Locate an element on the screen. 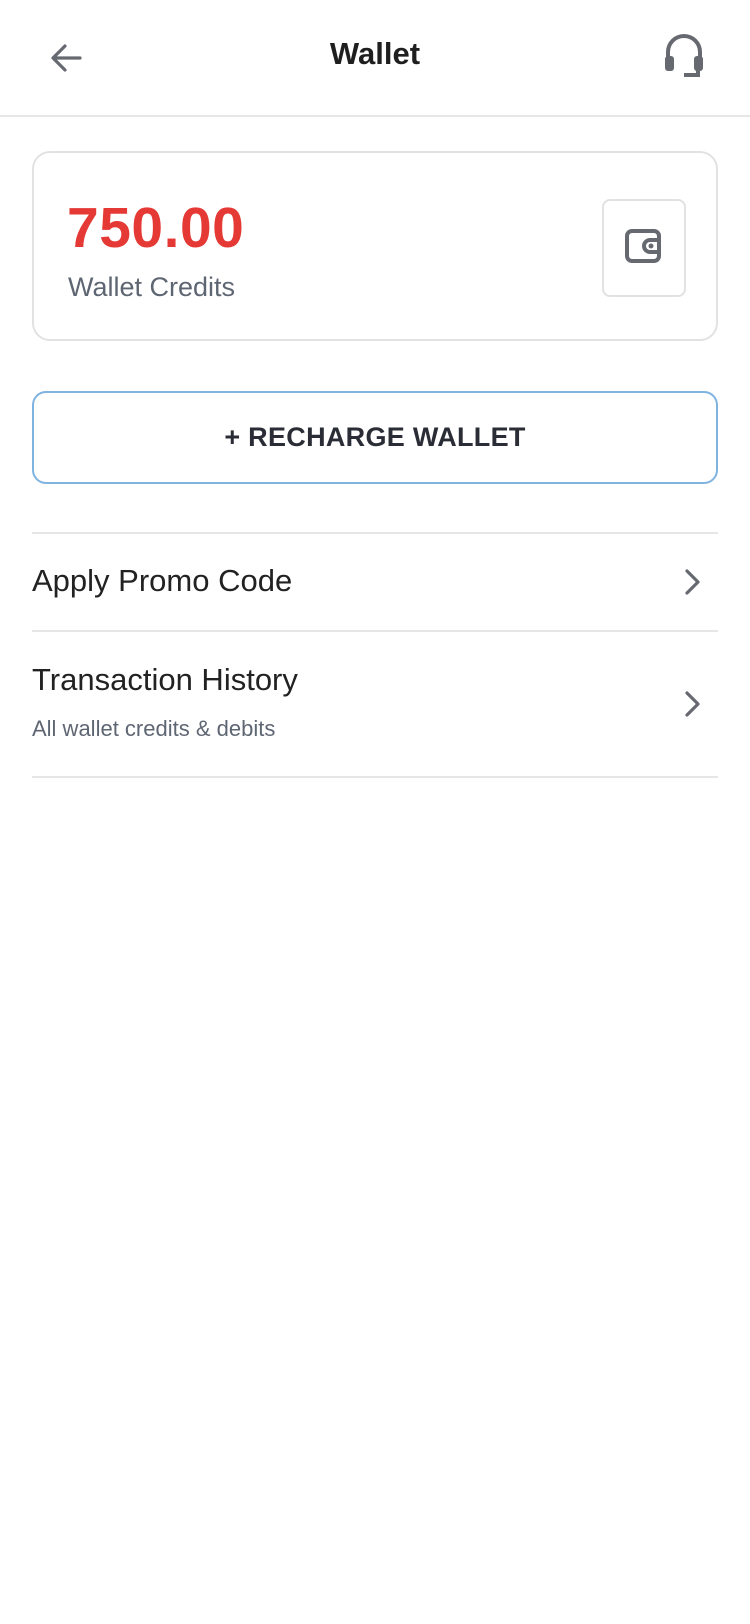  list-item-title: Transaction History is located at coordinates (165, 679).